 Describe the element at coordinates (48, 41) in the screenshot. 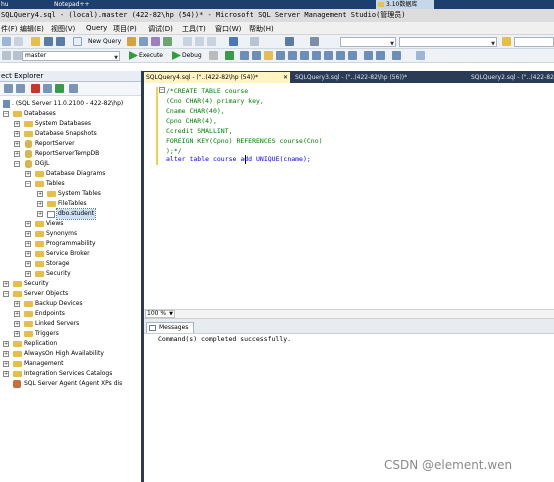

I see `save-icon` at that location.